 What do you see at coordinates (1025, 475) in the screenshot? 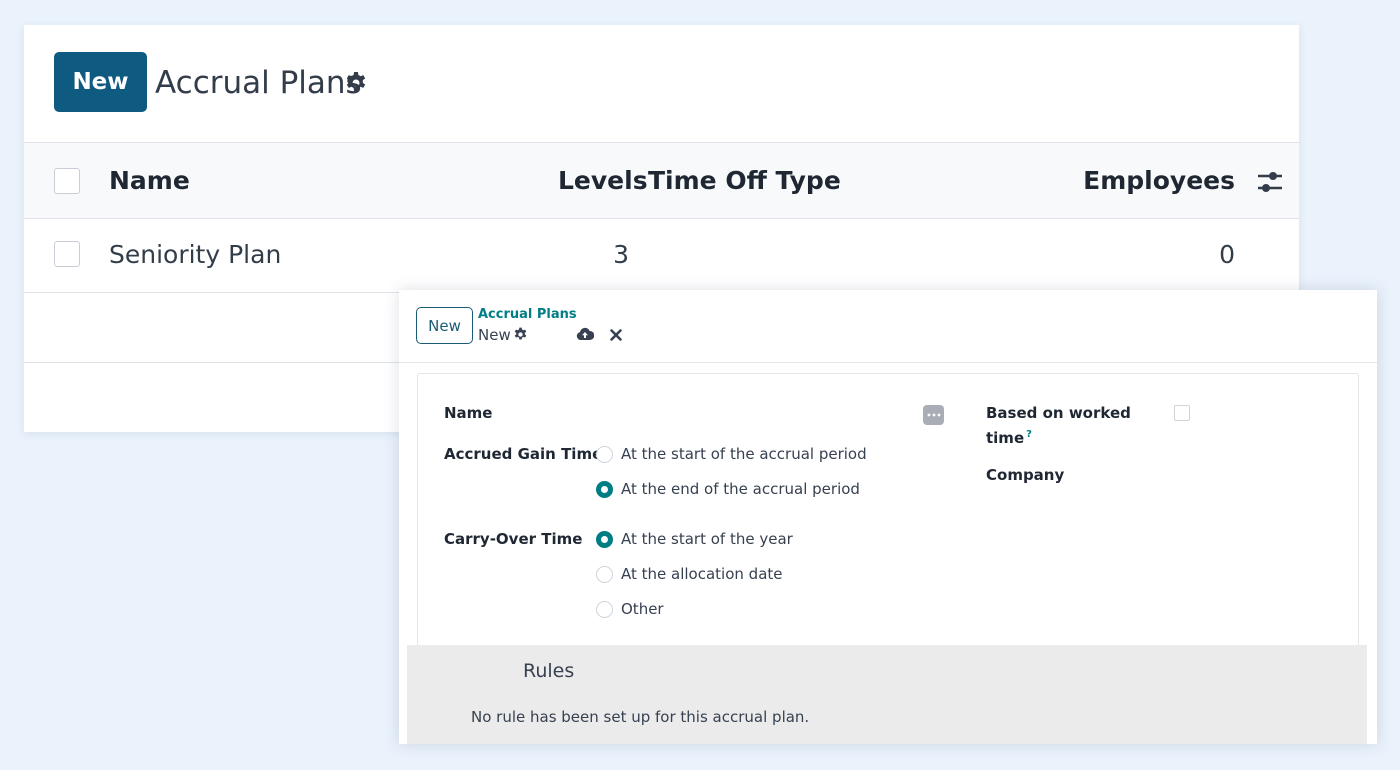
I see `company-label: Company` at bounding box center [1025, 475].